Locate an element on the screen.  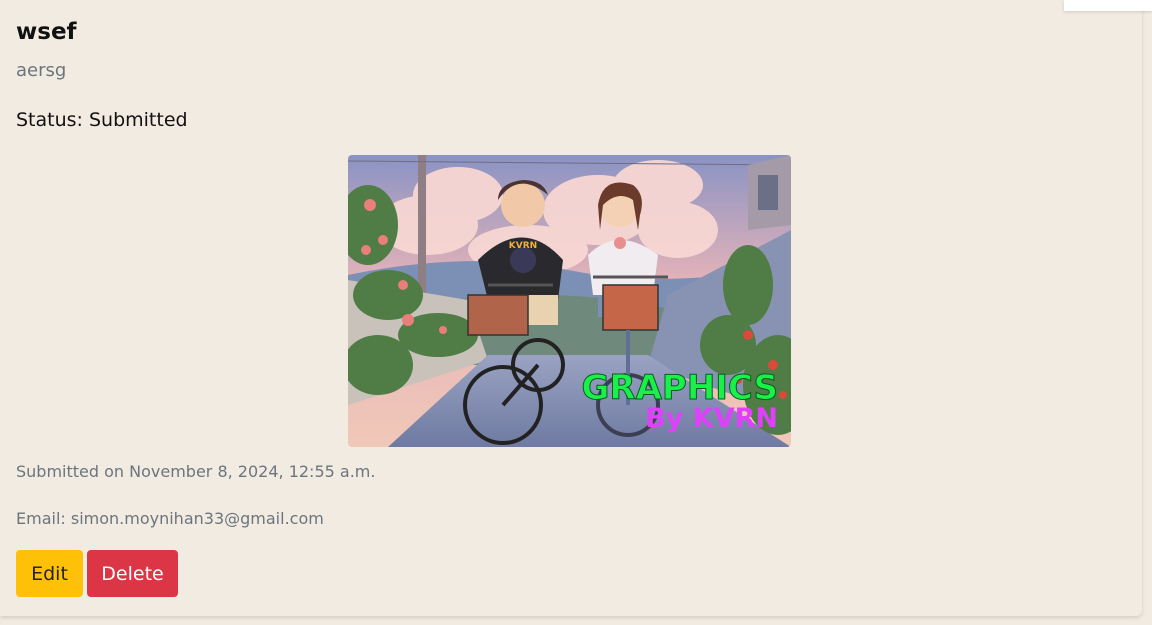
shirt-print: KVRN is located at coordinates (523, 246).